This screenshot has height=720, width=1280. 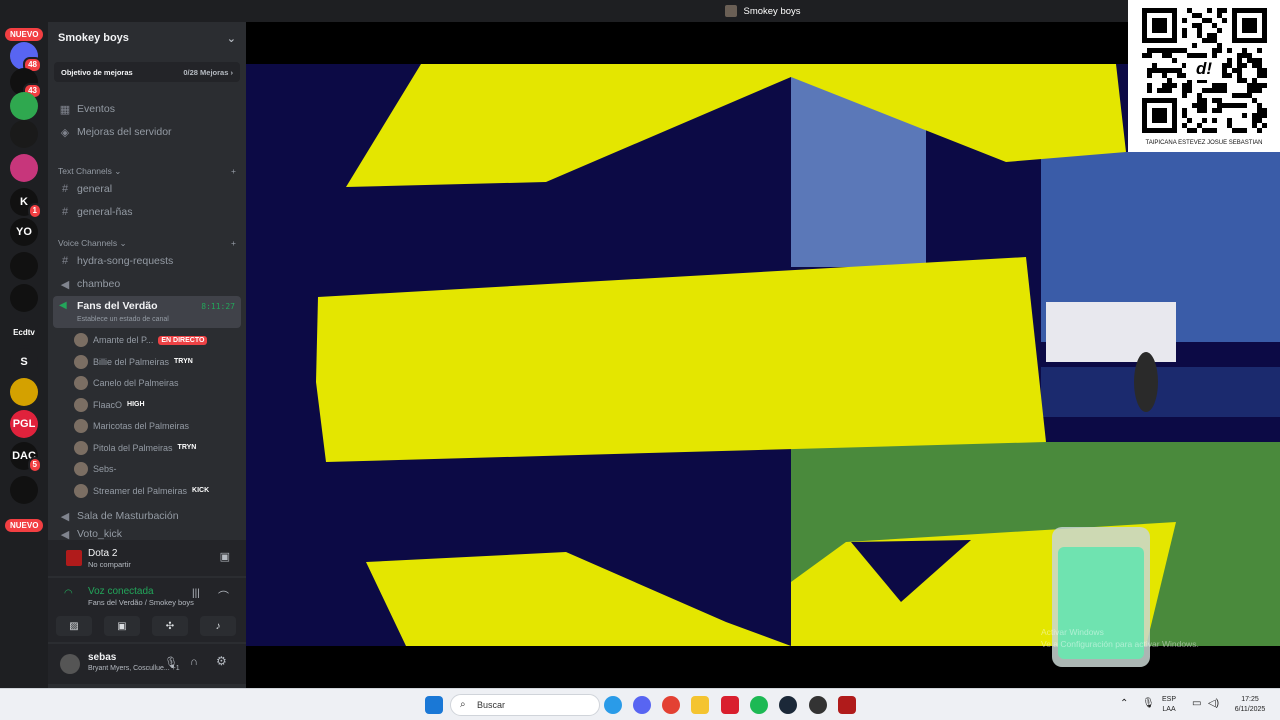 I want to click on server-dark, so click(x=24, y=134).